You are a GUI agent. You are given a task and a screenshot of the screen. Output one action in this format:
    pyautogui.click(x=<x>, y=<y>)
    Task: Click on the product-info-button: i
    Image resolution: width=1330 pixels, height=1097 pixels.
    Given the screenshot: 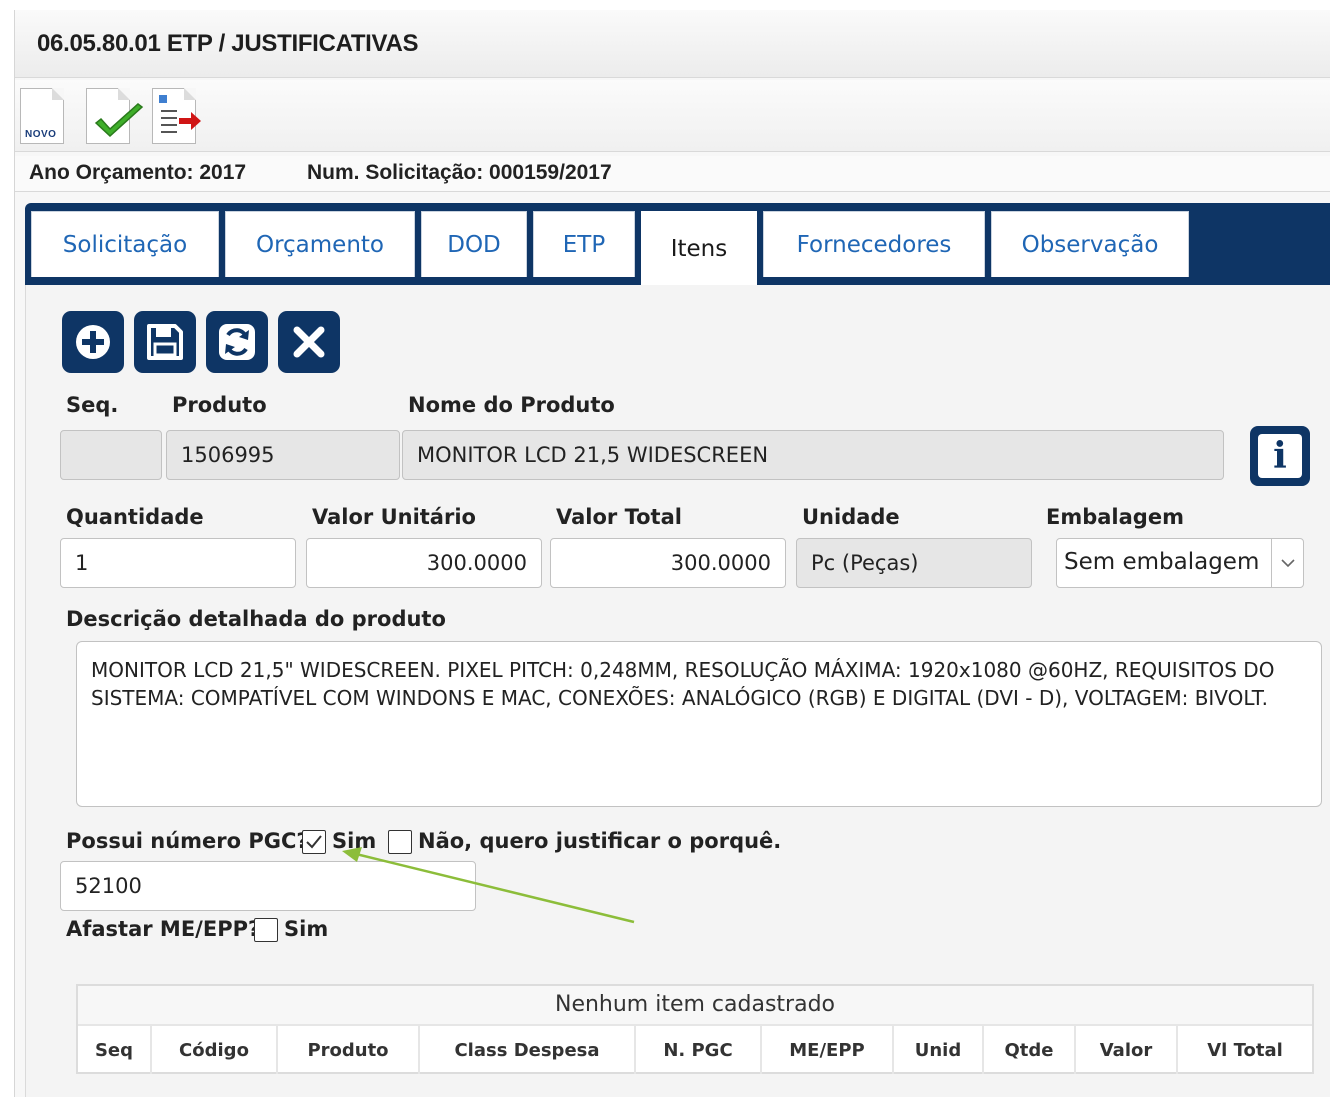 What is the action you would take?
    pyautogui.click(x=1280, y=456)
    